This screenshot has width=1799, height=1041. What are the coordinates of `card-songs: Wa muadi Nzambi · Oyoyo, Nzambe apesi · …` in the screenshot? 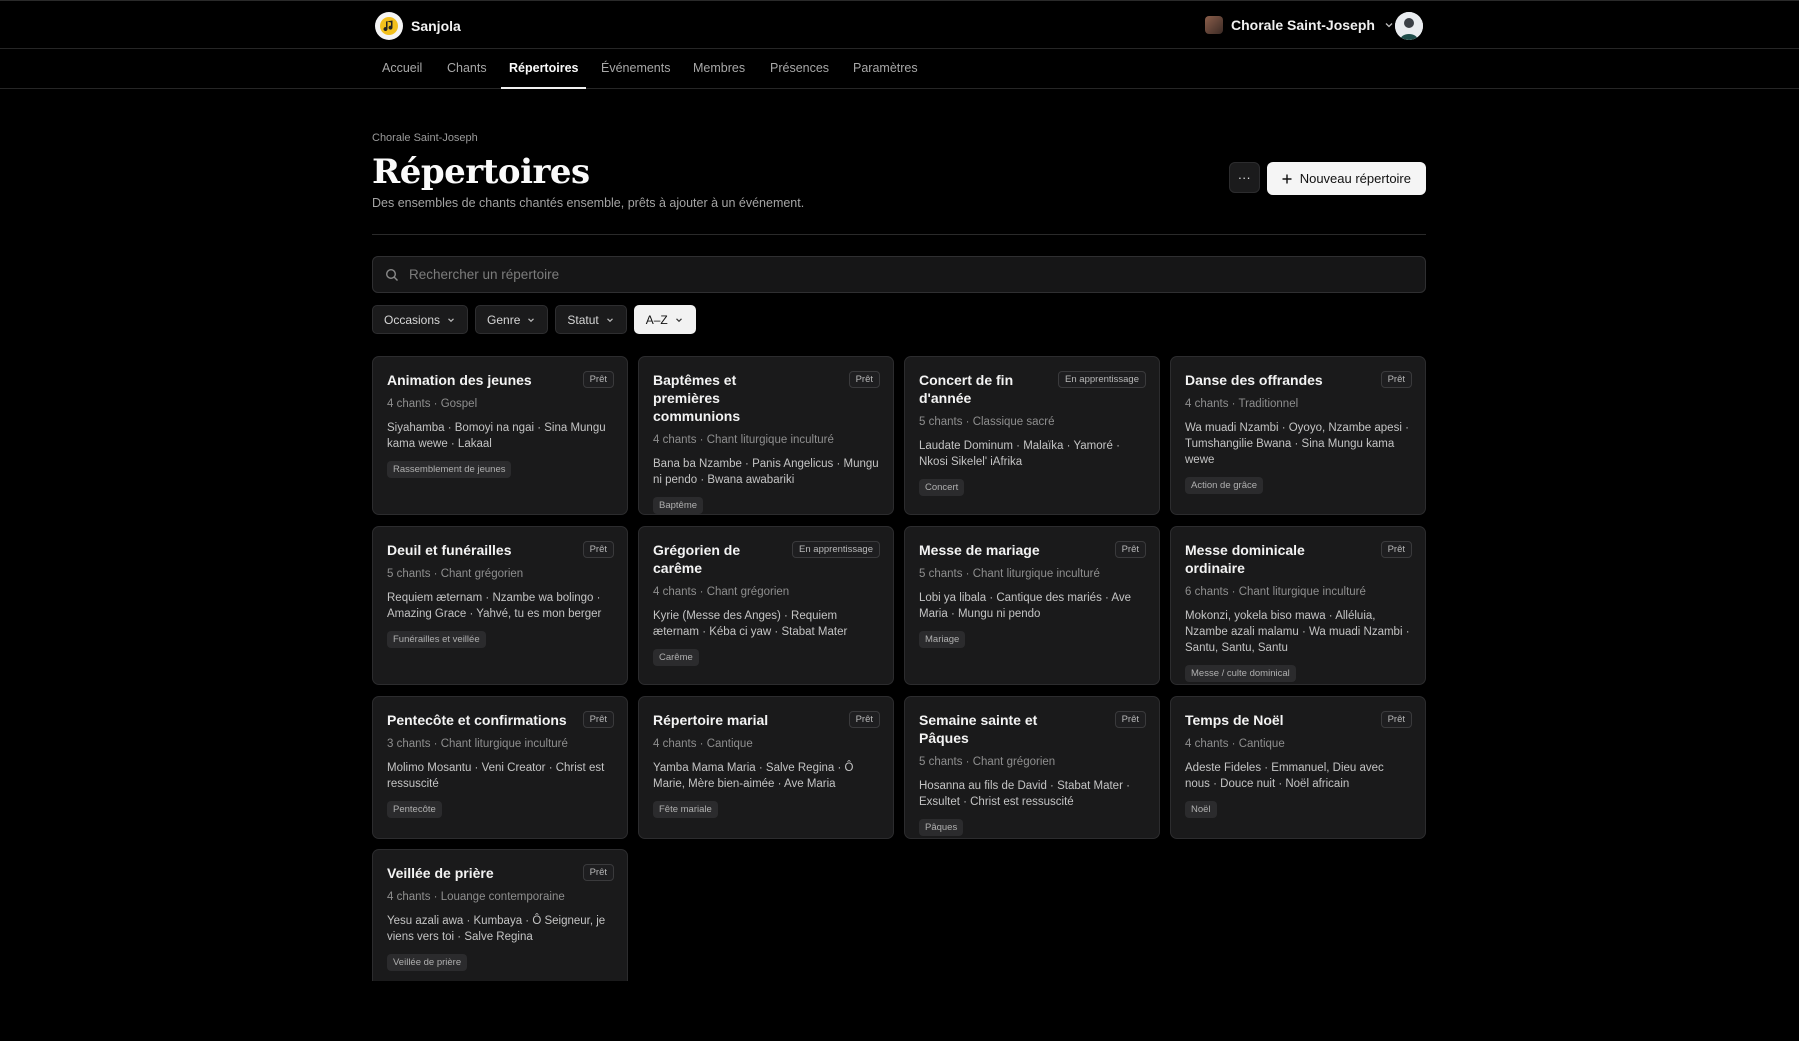 It's located at (1297, 444).